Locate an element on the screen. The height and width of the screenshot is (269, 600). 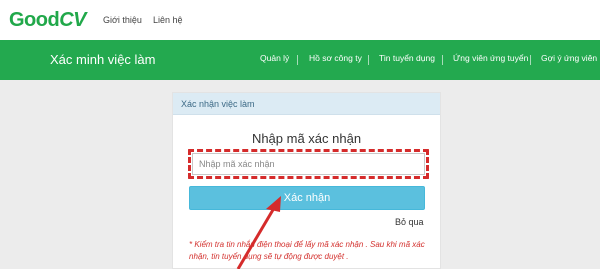
card-title: Nhập mã xác nhận is located at coordinates (306, 138).